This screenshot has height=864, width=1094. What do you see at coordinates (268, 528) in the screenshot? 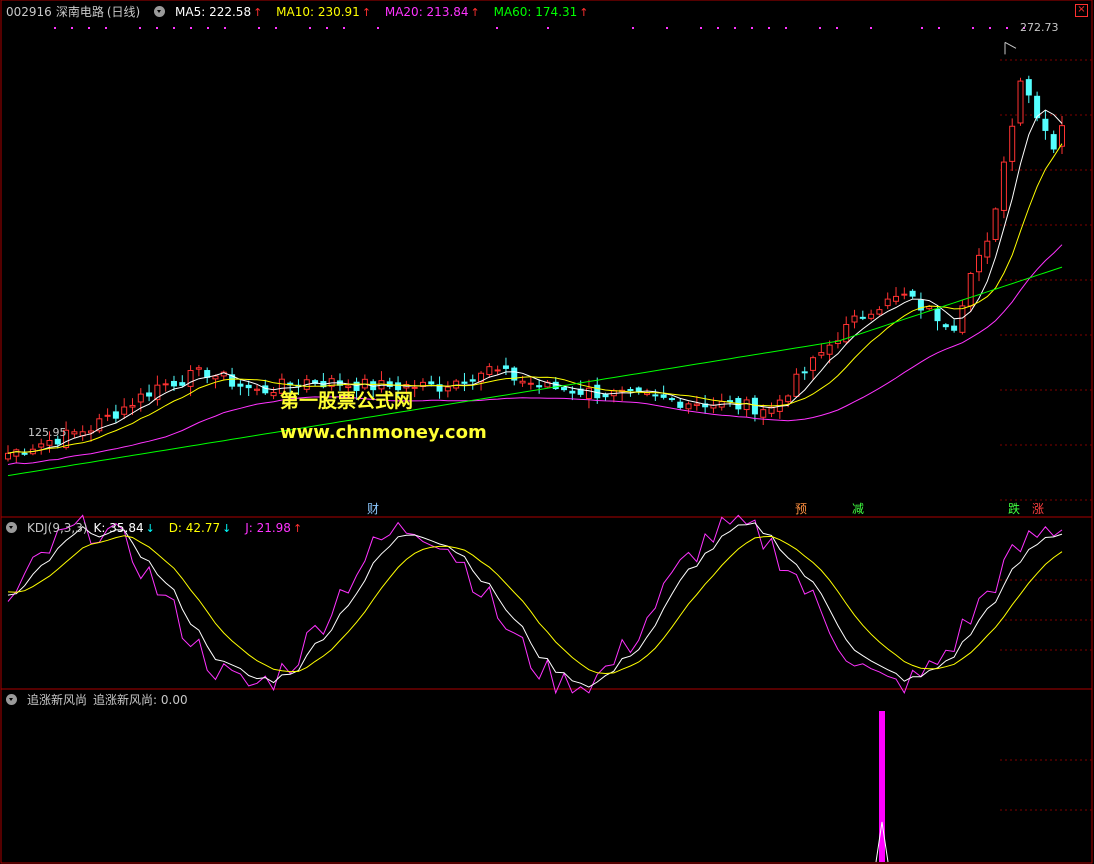
I see `kdj-j-label: J: 21.98` at bounding box center [268, 528].